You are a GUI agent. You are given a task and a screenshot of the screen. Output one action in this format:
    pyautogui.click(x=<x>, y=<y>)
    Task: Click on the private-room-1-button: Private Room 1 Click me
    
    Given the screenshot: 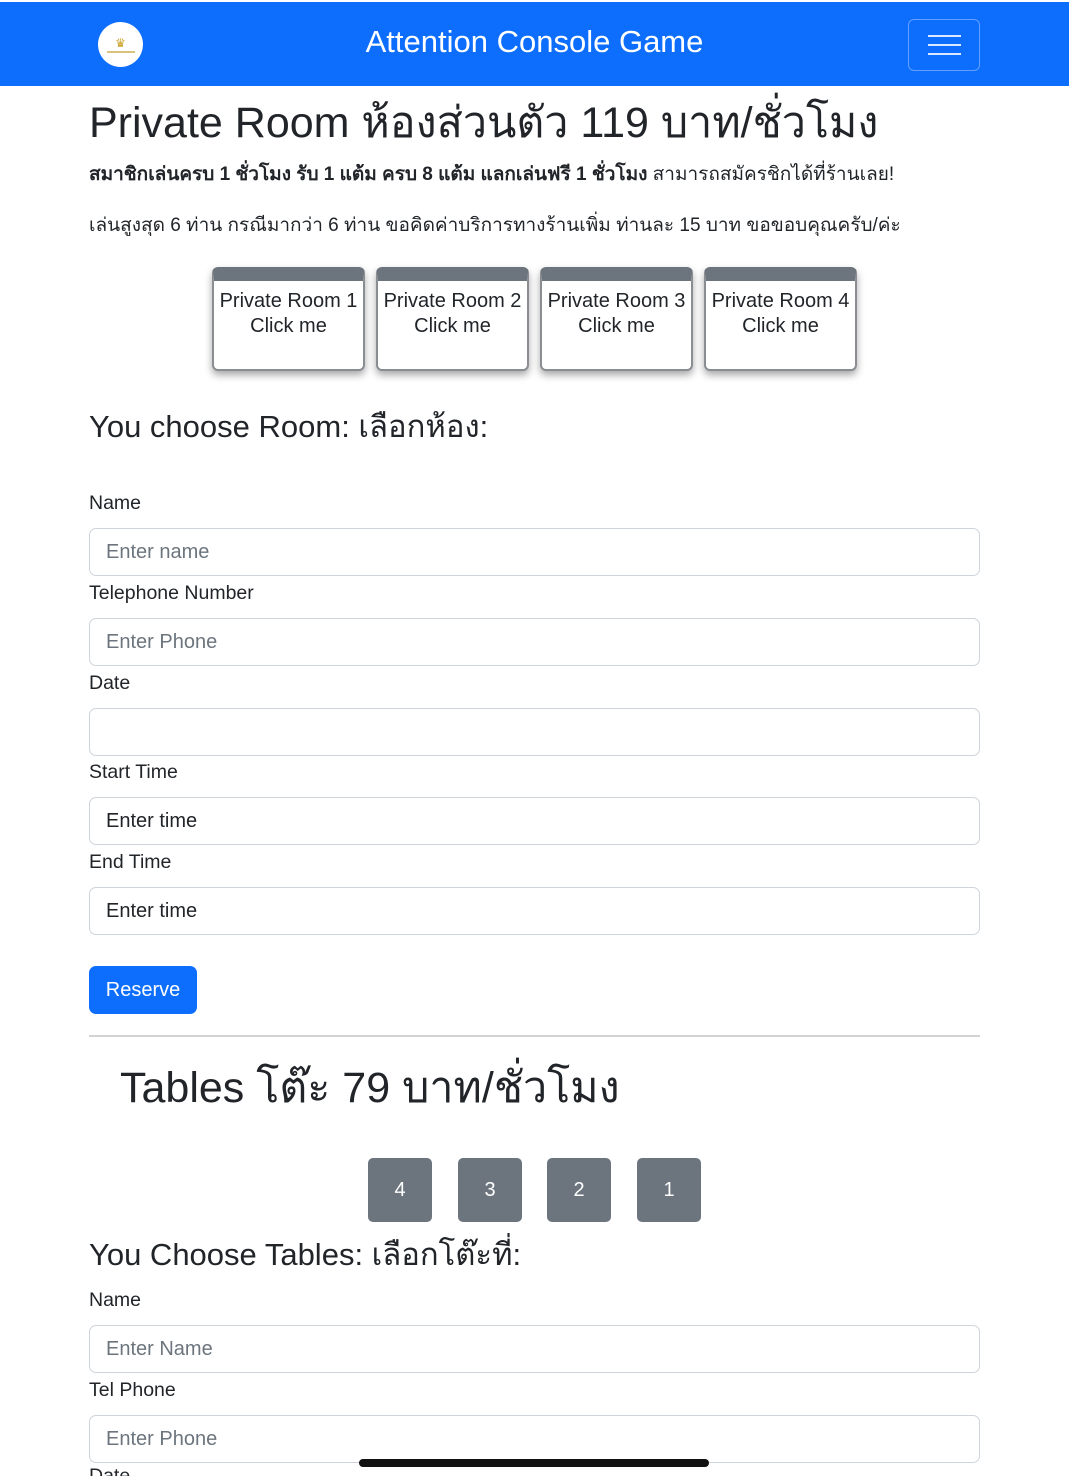 What is the action you would take?
    pyautogui.click(x=288, y=319)
    